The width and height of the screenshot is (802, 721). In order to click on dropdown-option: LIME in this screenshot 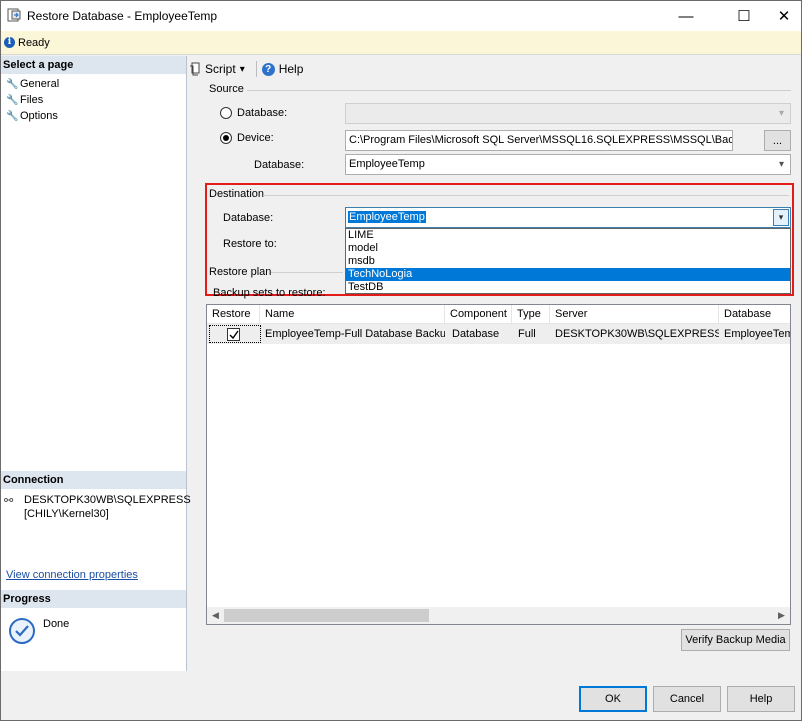, I will do `click(568, 235)`.